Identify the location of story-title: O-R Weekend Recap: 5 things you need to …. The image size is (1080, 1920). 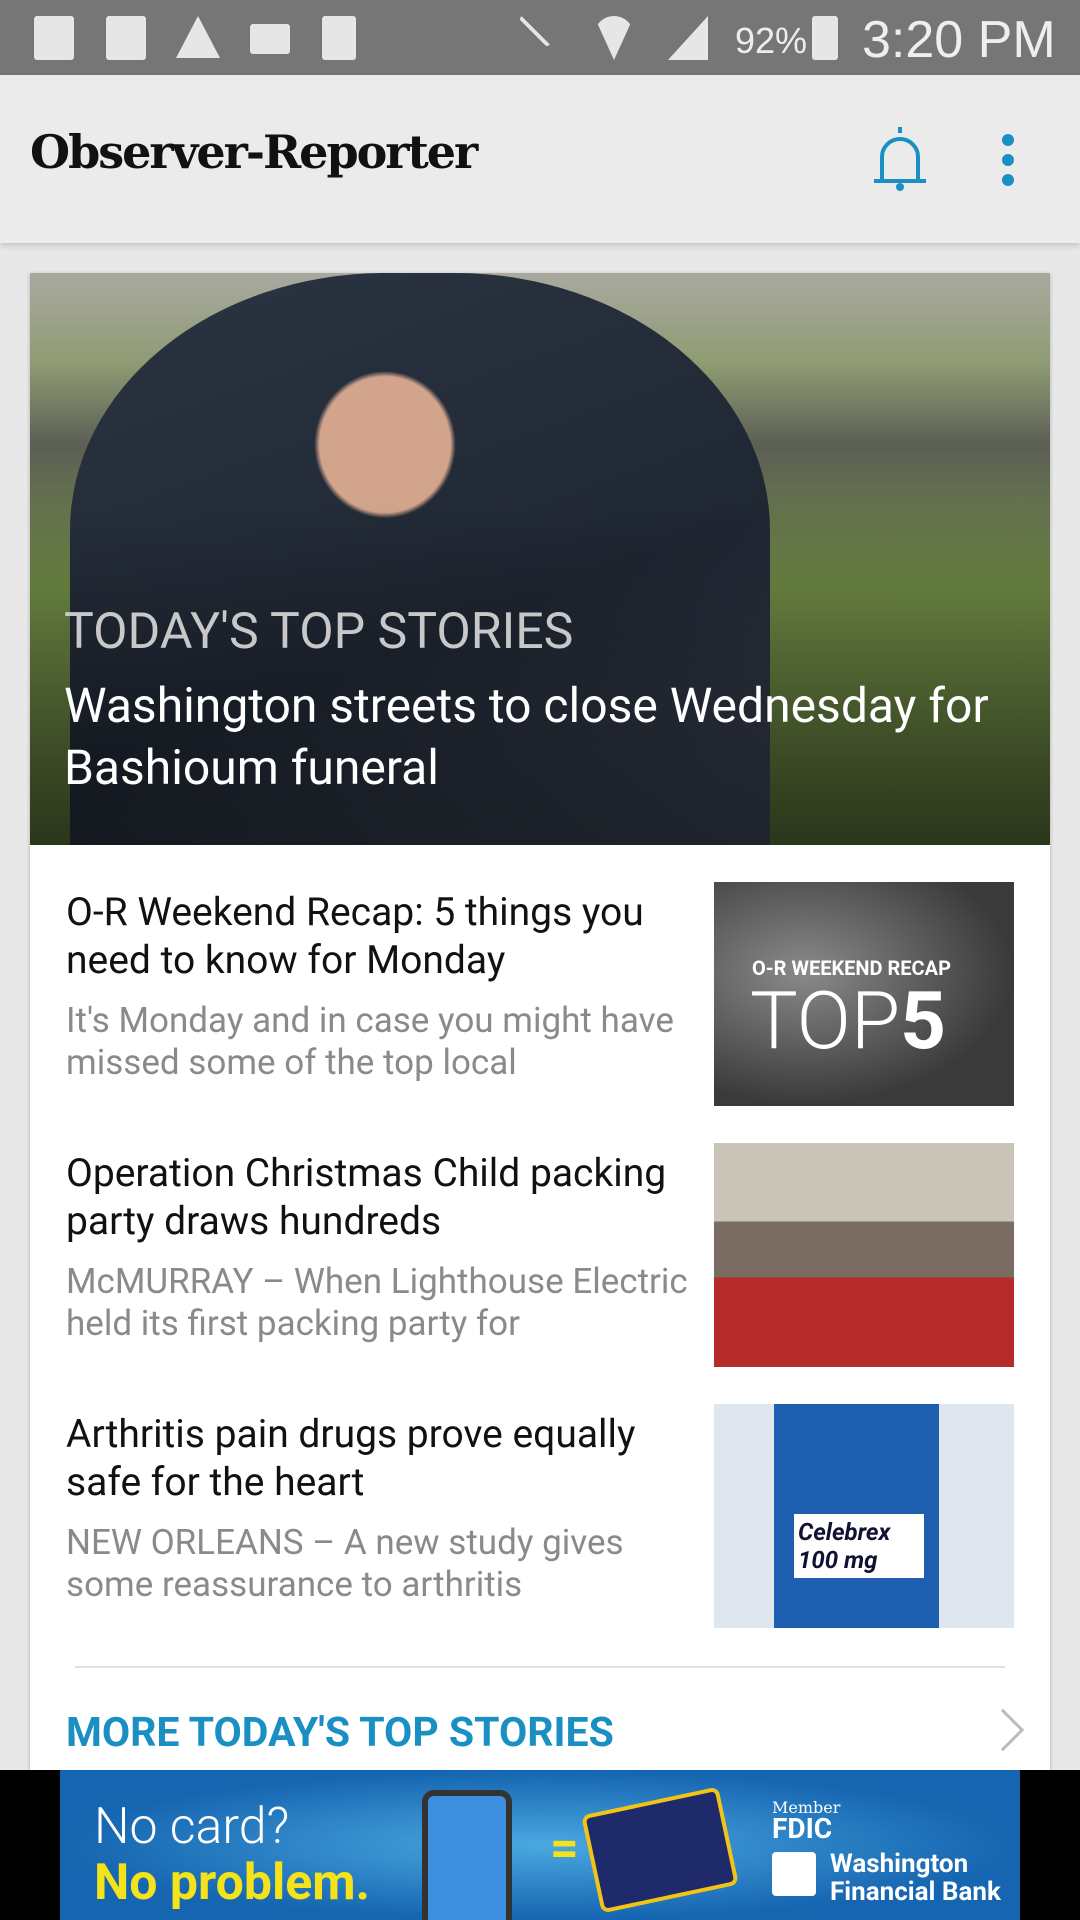
(381, 936).